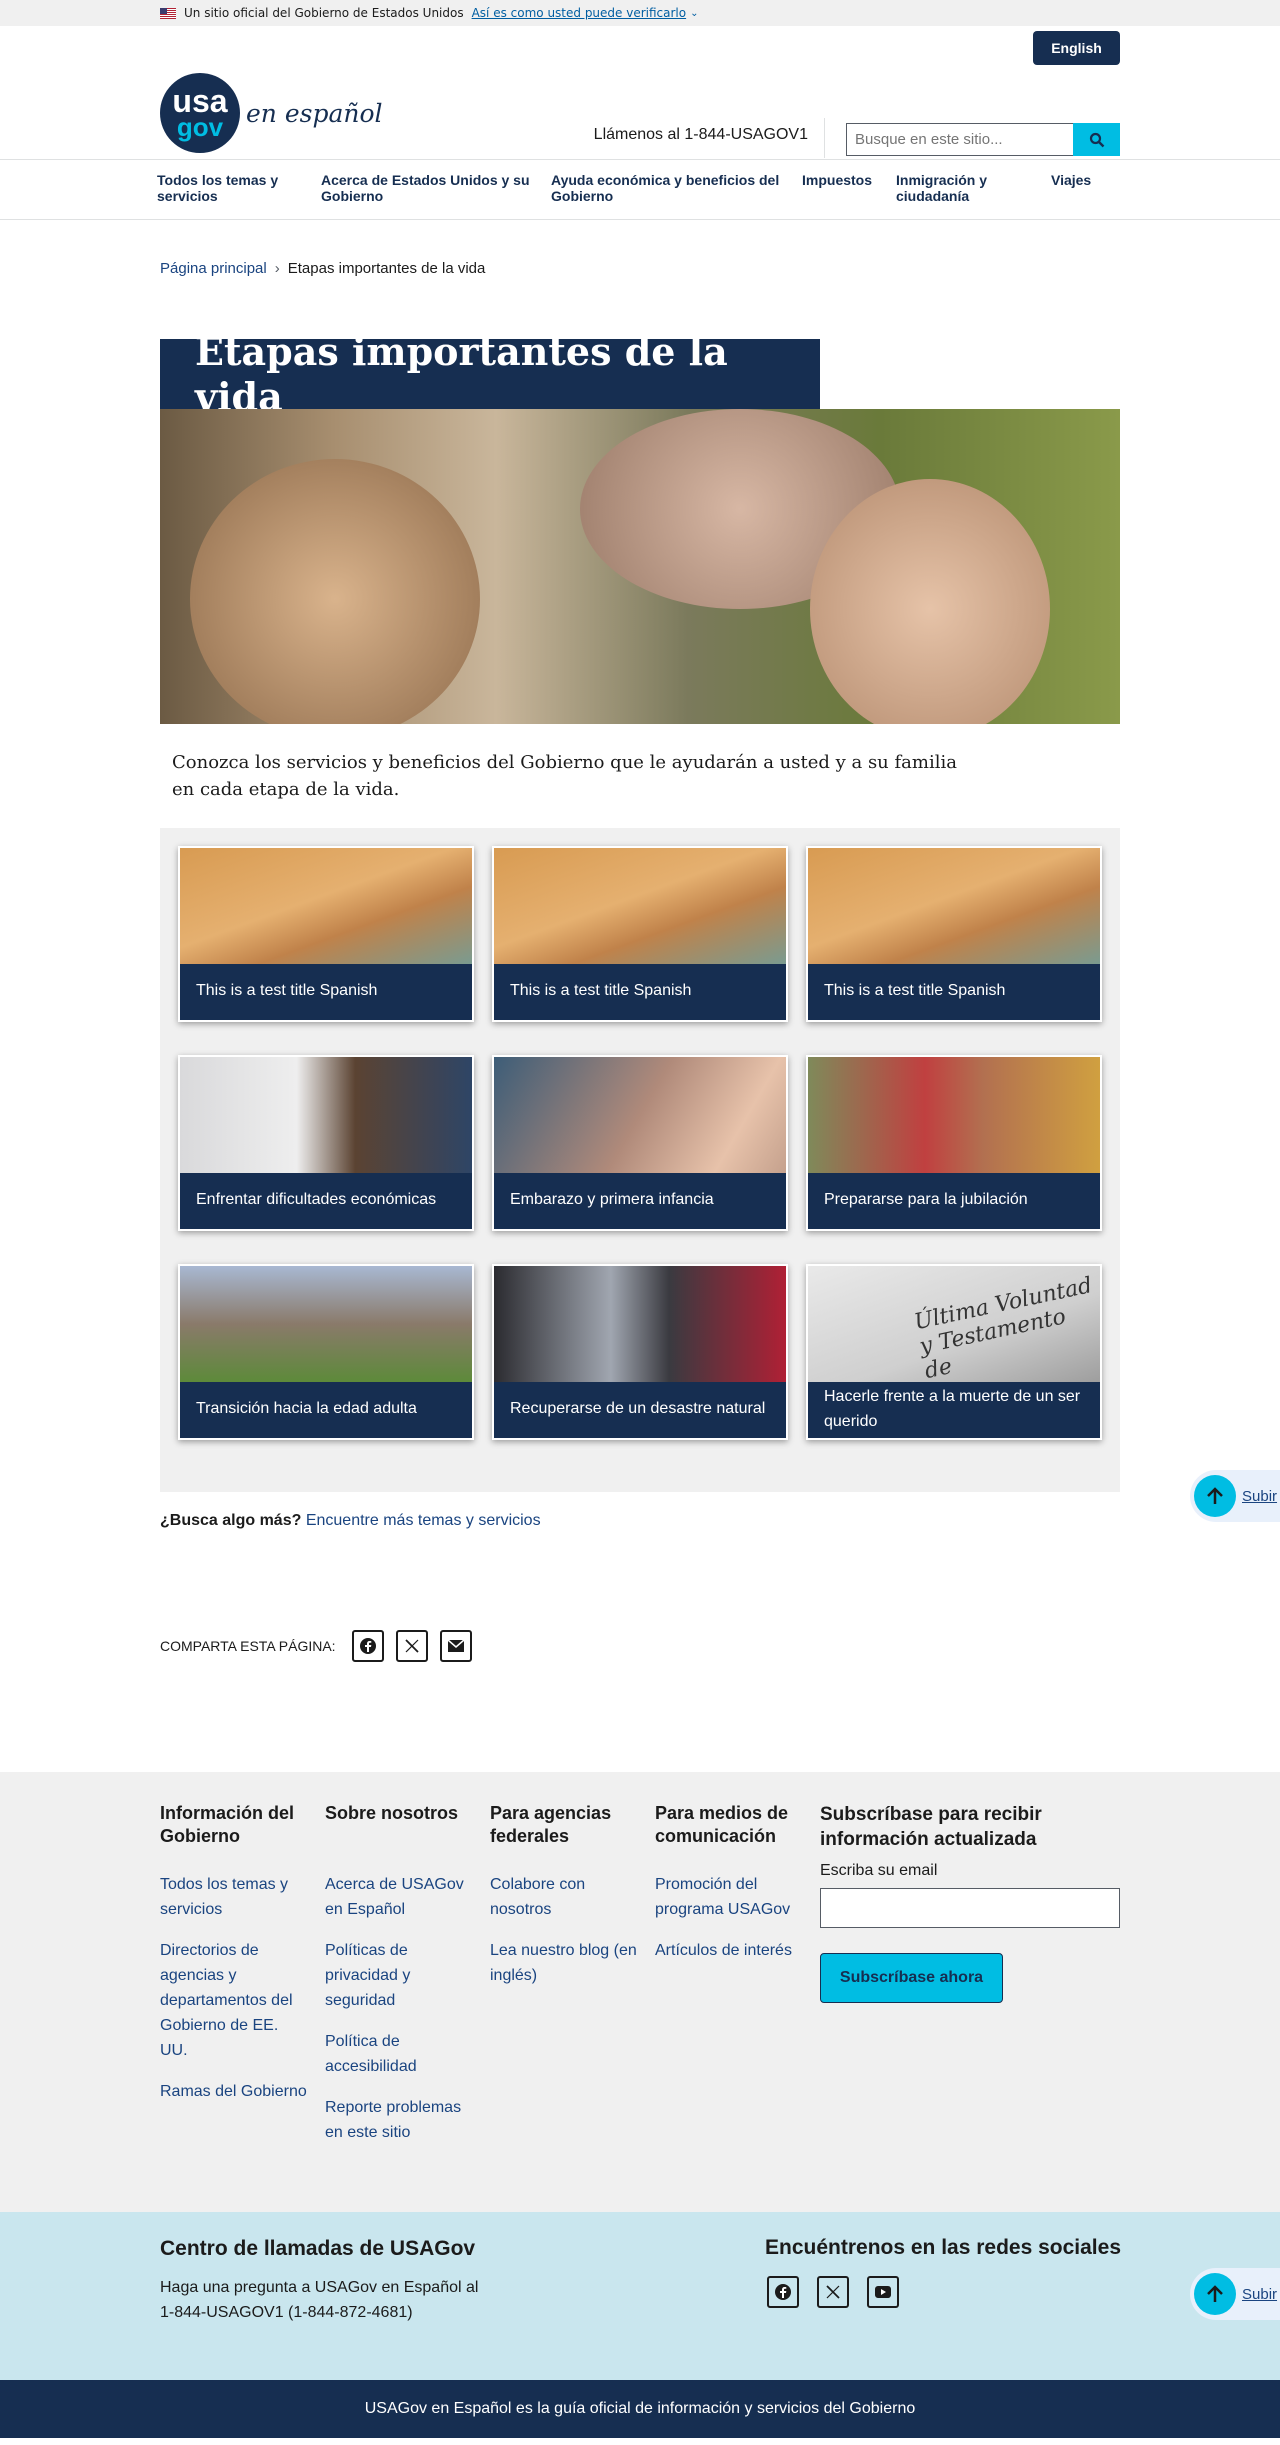 Image resolution: width=1280 pixels, height=2445 pixels. Describe the element at coordinates (239, 195) in the screenshot. I see `nav-item-todos-los-temas: Todos los temas y servicios` at that location.